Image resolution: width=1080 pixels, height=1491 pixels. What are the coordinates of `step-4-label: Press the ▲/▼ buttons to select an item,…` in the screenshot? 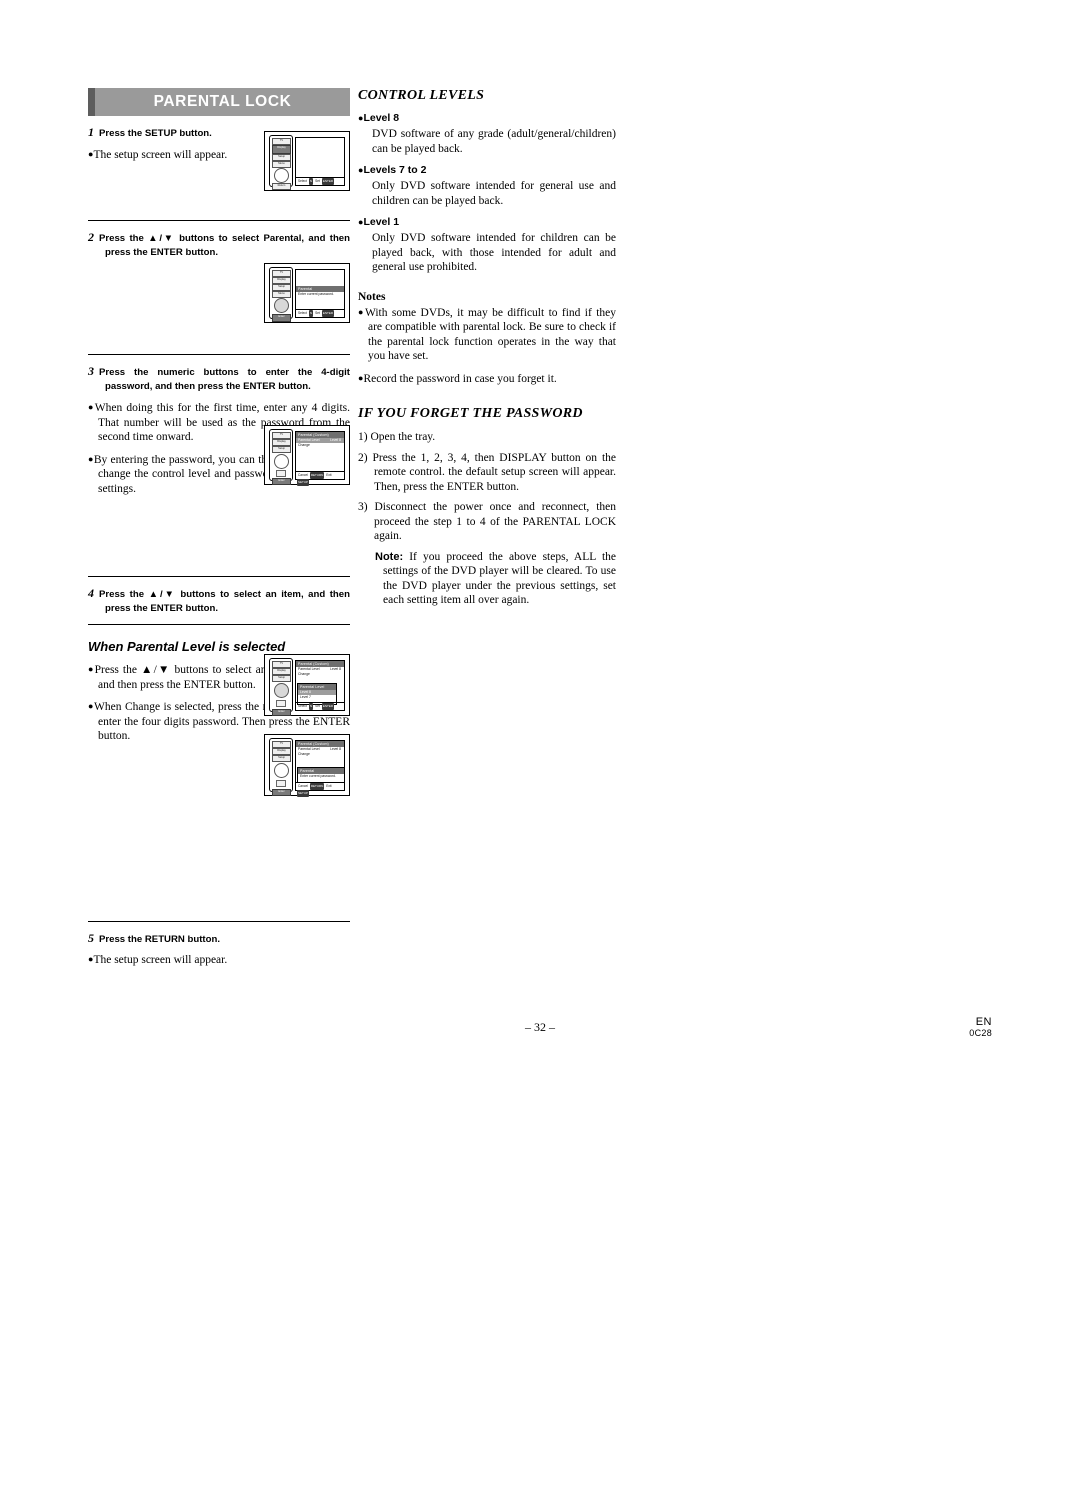 It's located at (224, 601).